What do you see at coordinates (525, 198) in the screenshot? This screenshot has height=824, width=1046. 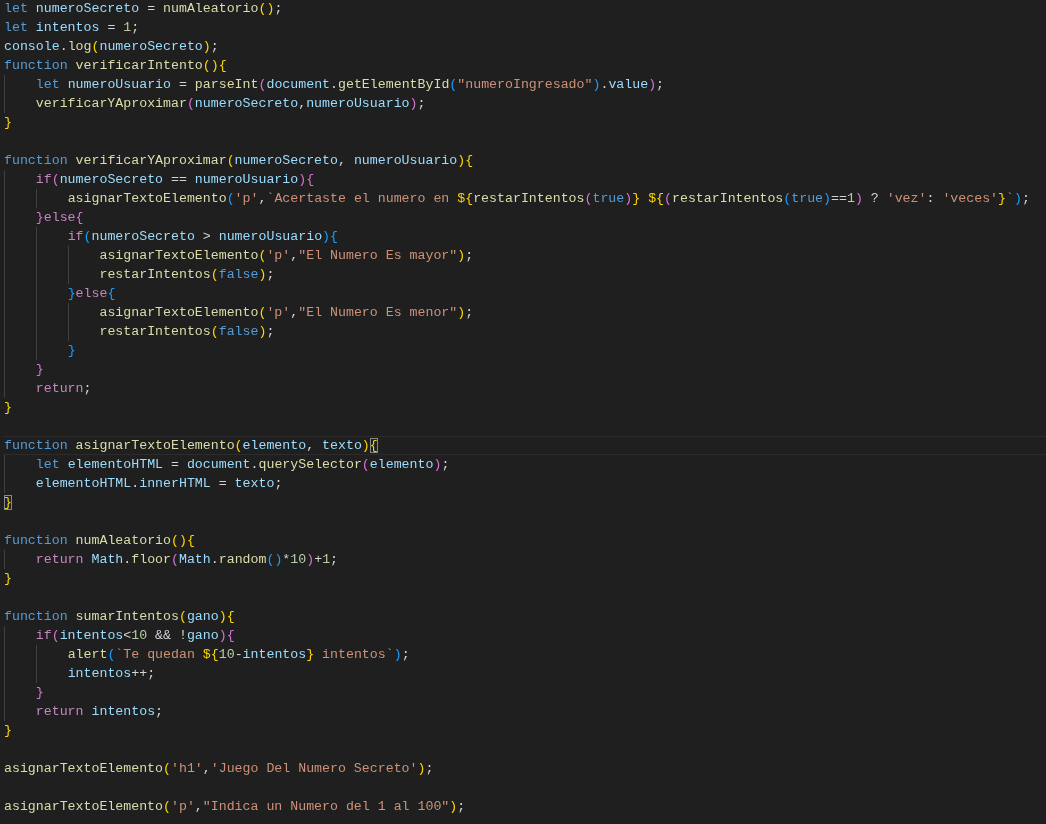 I see `code-line: asignarTextoElemento('p',`Acertaste el numero en ${restarIntentos(true)} ${(restarIntentos(true)==1) ? 'vez': 'veces'}`);` at bounding box center [525, 198].